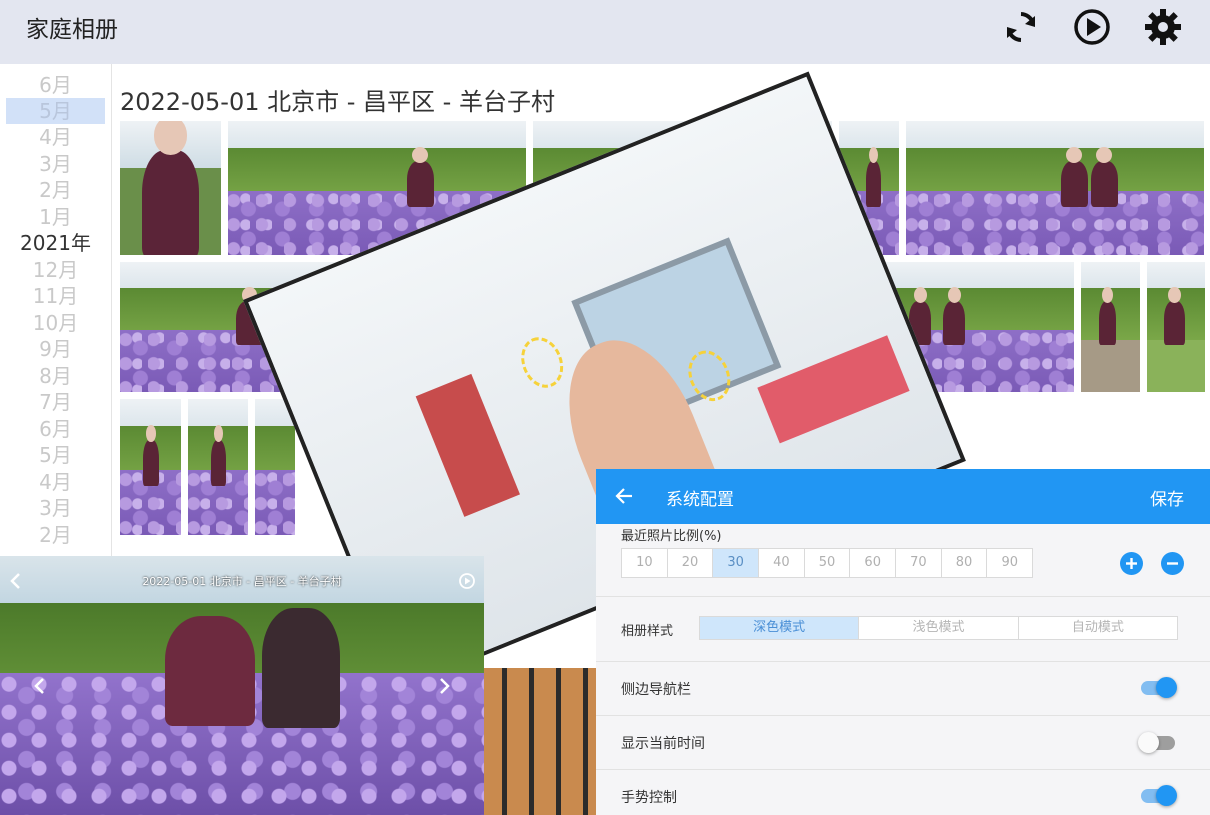  I want to click on gear-icon, so click(1163, 27).